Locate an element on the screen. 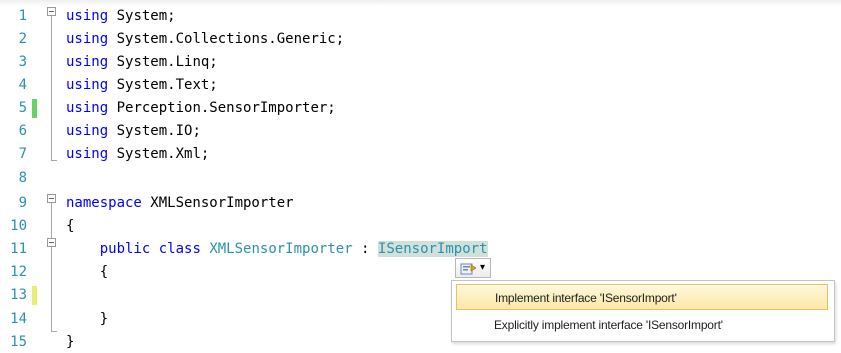 This screenshot has height=353, width=841. code-token: Perception.SensorImporter; is located at coordinates (222, 108).